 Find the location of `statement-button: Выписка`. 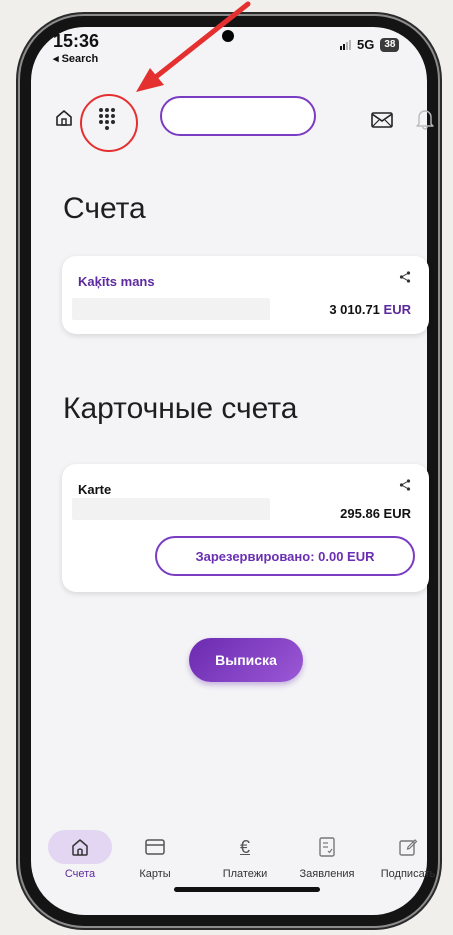

statement-button: Выписка is located at coordinates (246, 660).